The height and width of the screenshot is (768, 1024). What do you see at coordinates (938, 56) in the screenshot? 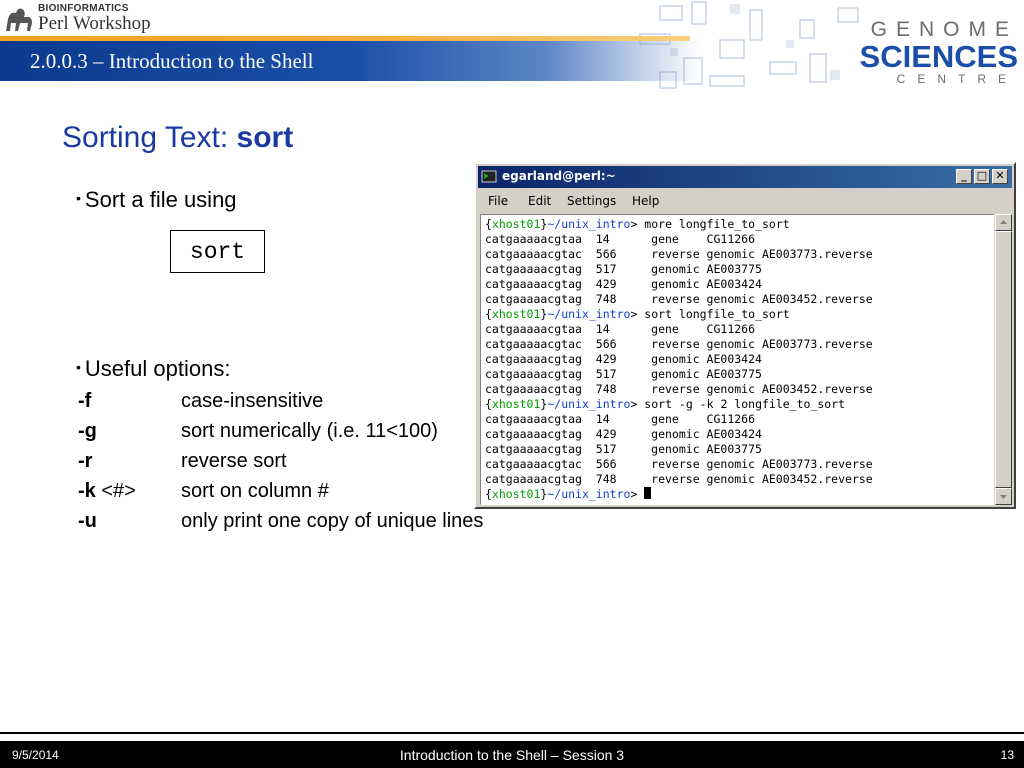
I see `gsc-logo-sciences: SCIENCES` at bounding box center [938, 56].